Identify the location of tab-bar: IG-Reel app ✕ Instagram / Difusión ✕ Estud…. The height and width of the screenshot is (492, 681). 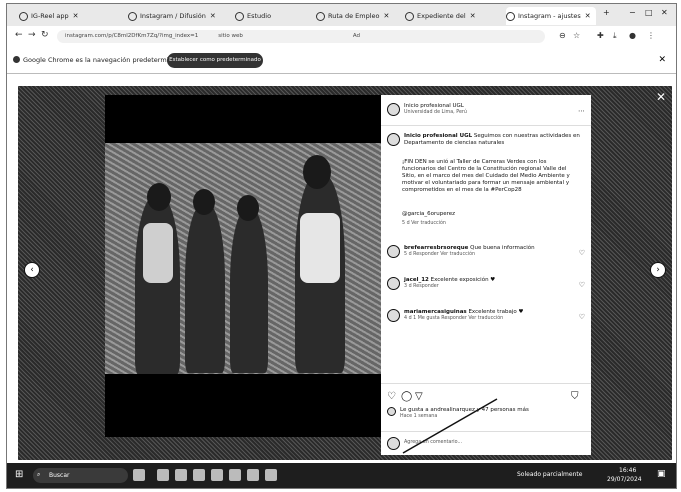
(341, 15).